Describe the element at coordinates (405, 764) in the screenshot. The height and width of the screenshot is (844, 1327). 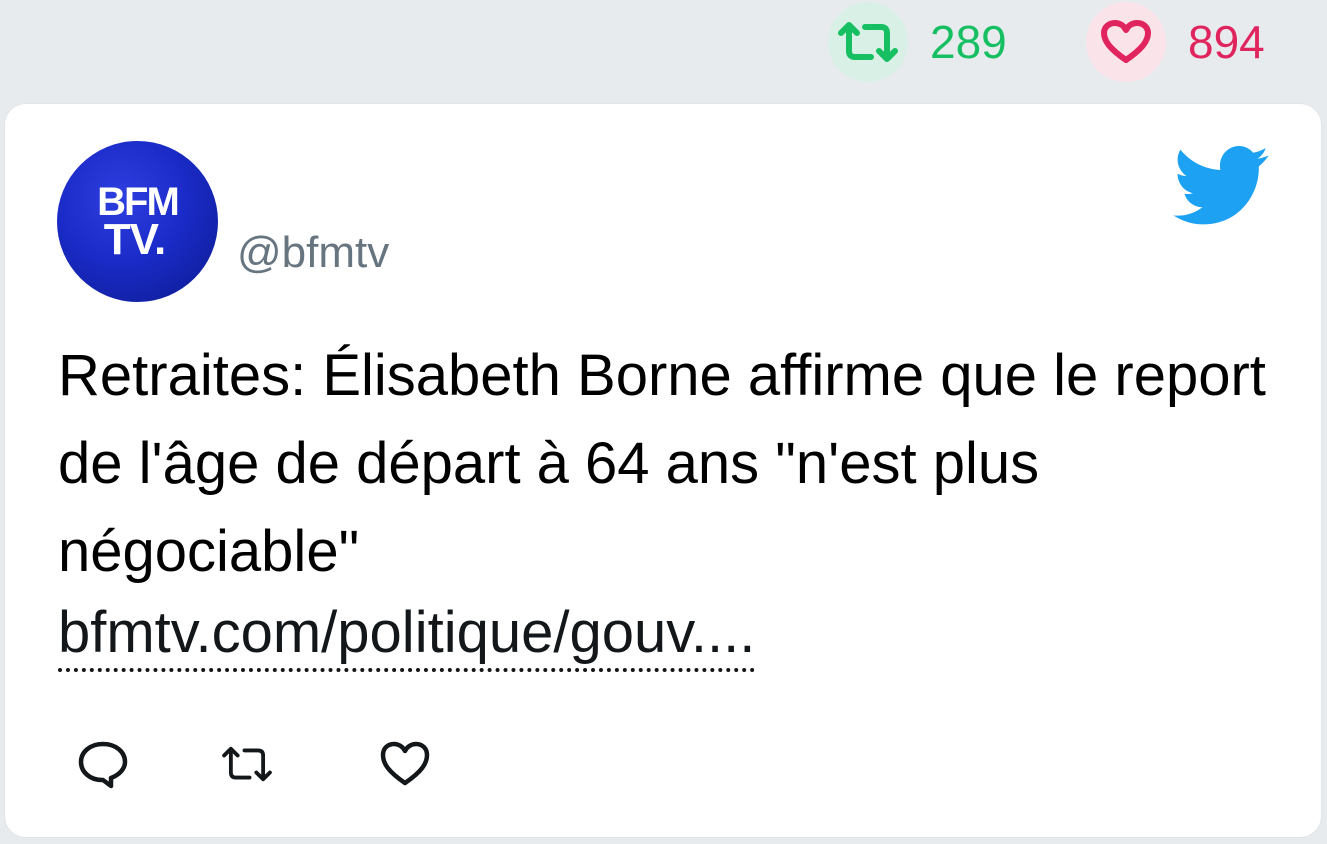
I see `heart-icon` at that location.